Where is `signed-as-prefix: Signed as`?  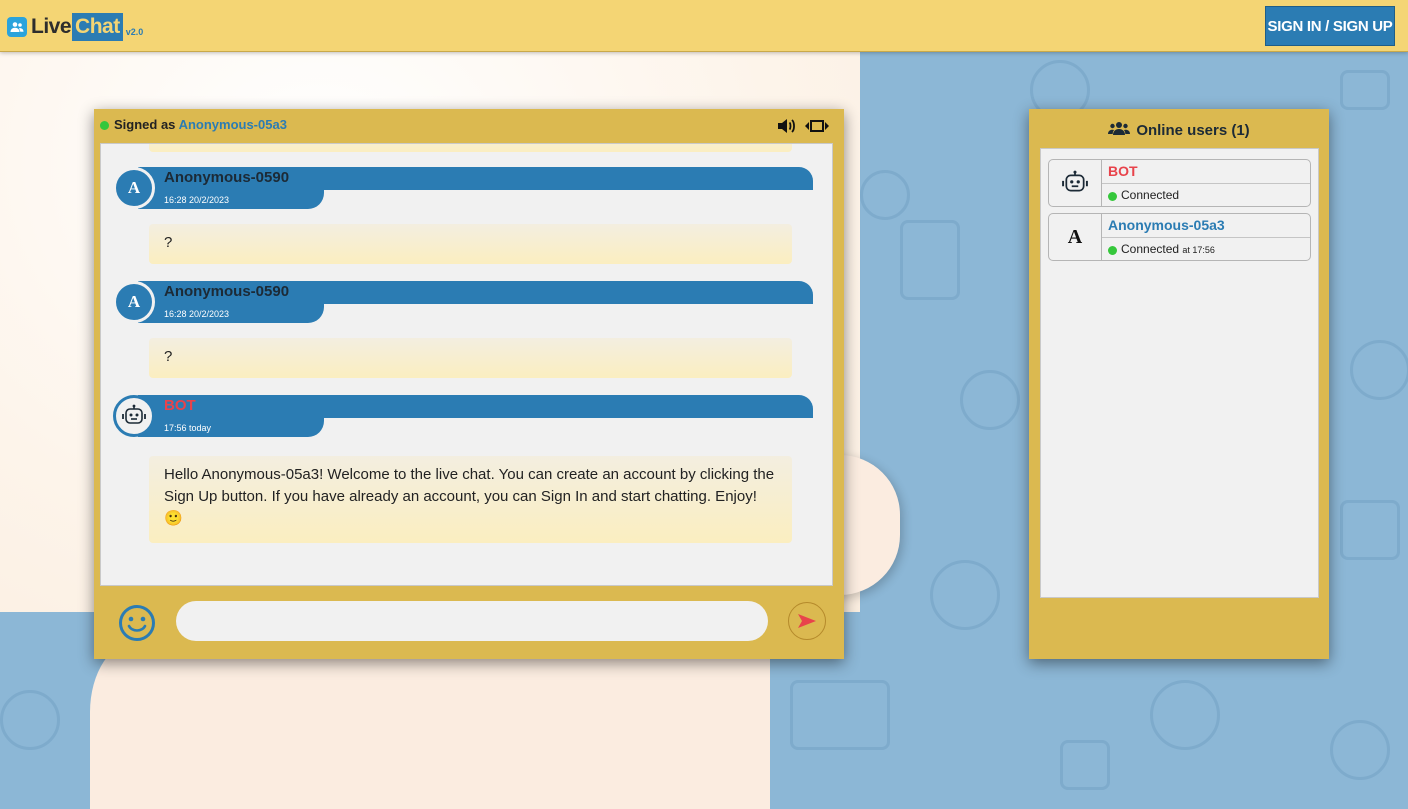 signed-as-prefix: Signed as is located at coordinates (145, 124).